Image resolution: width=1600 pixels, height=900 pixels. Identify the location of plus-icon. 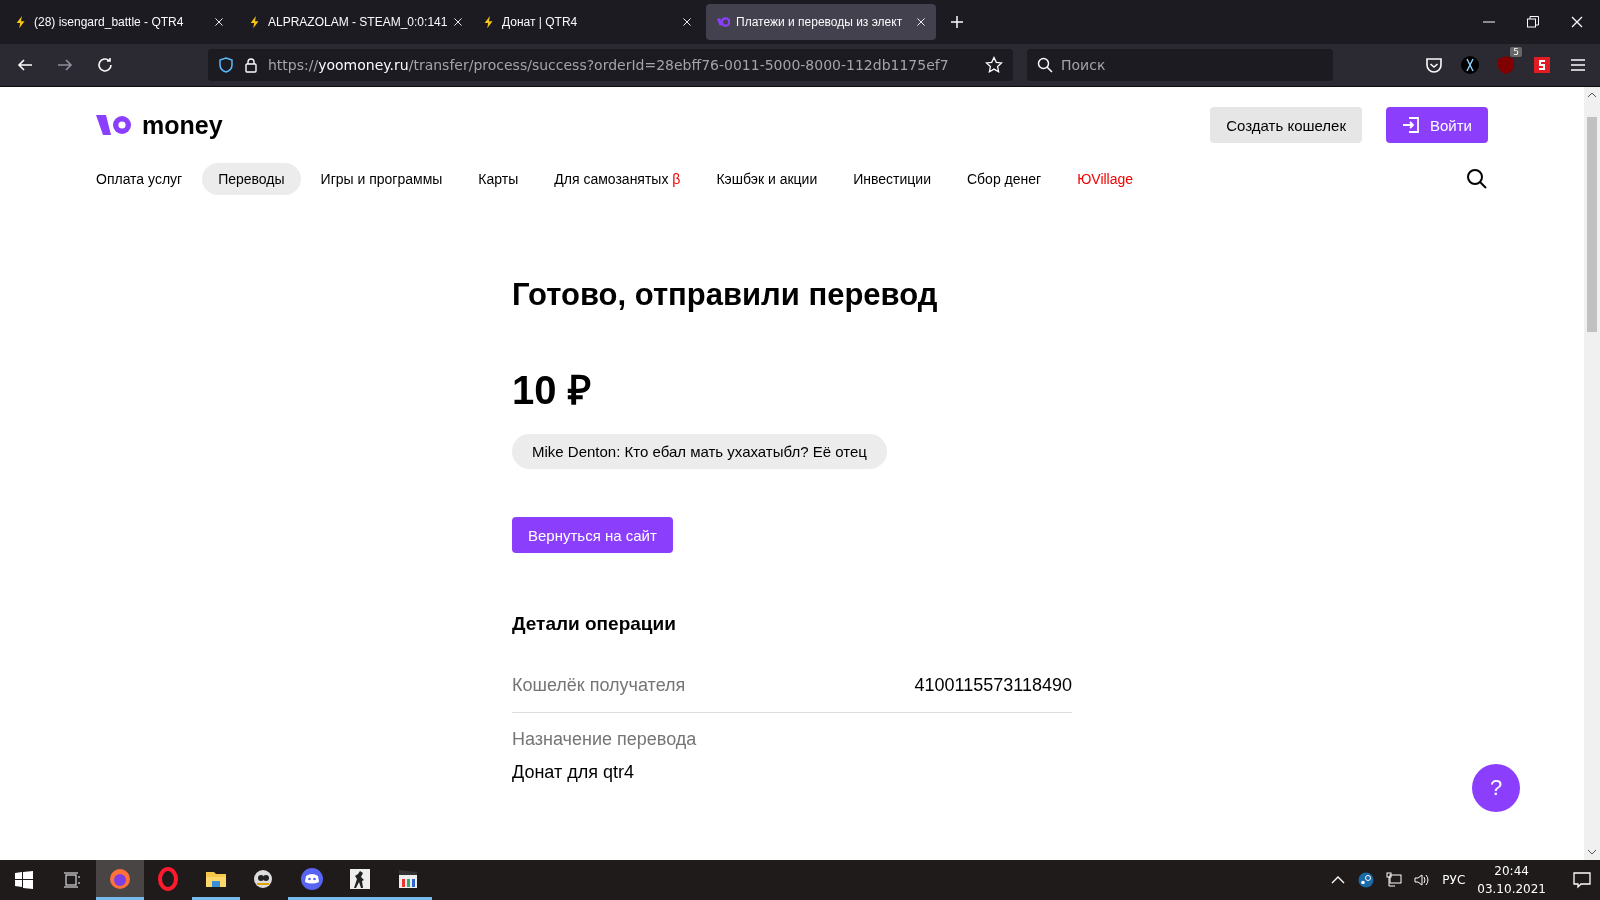
(957, 22).